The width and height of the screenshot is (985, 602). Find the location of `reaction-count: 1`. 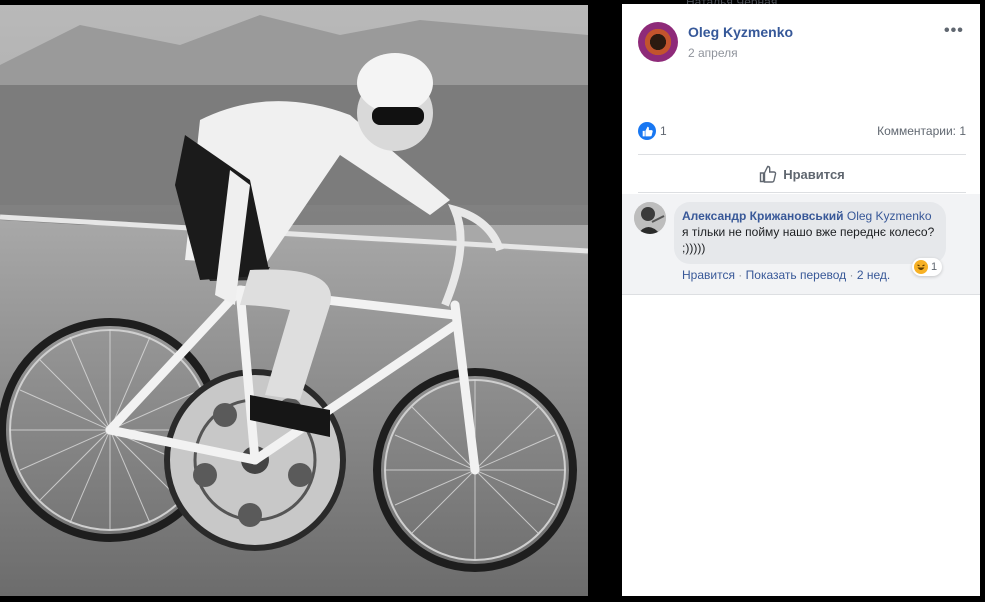

reaction-count: 1 is located at coordinates (934, 267).